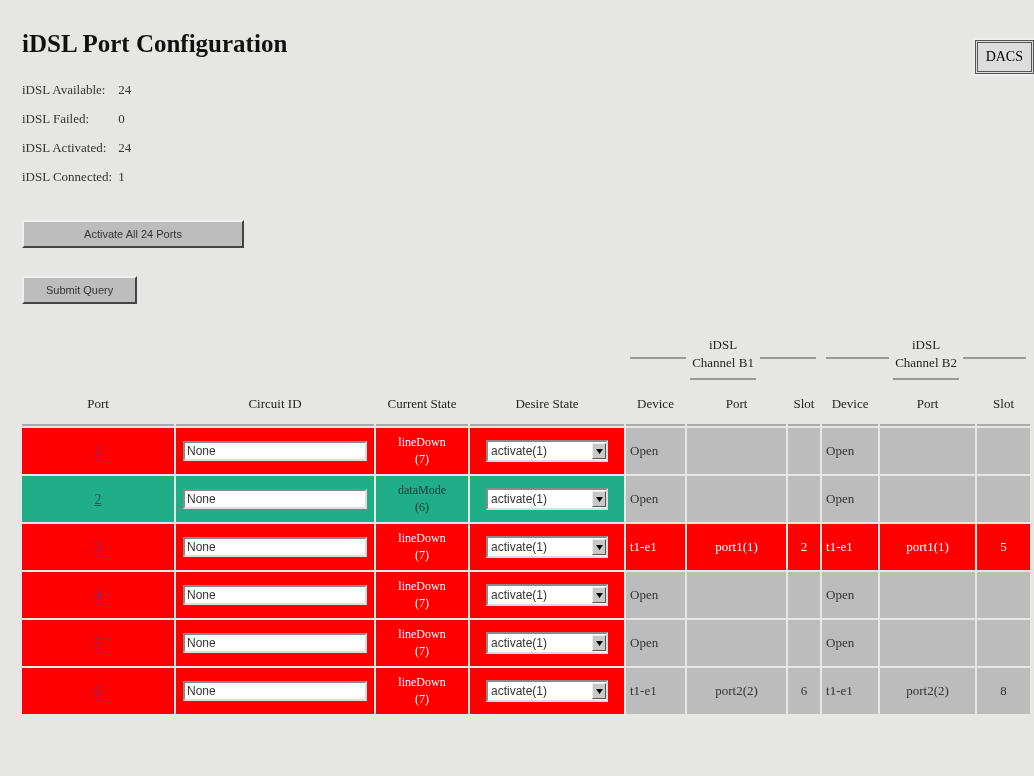  I want to click on stat-label: iDSL Activated:, so click(64, 147).